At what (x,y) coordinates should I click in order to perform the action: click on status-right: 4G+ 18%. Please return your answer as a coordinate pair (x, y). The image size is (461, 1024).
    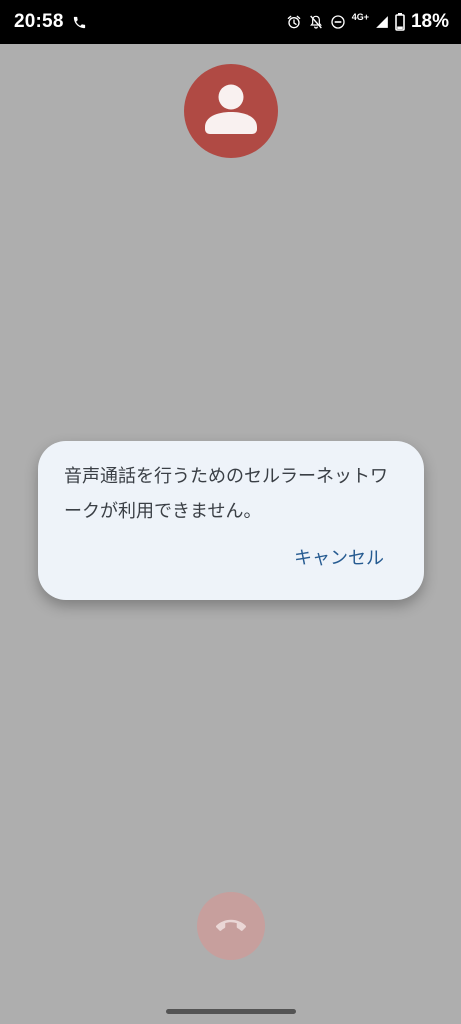
    Looking at the image, I should click on (367, 22).